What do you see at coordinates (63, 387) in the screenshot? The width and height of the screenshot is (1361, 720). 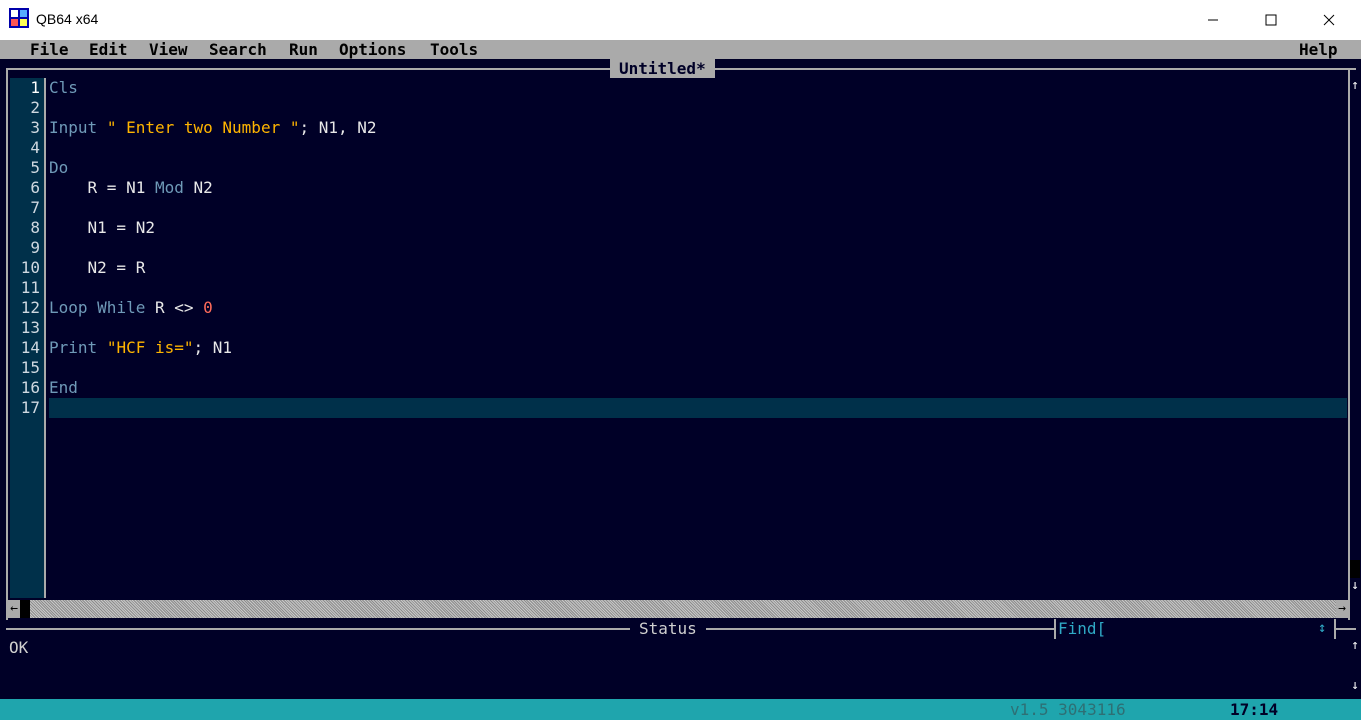 I see `keyword-token: End` at bounding box center [63, 387].